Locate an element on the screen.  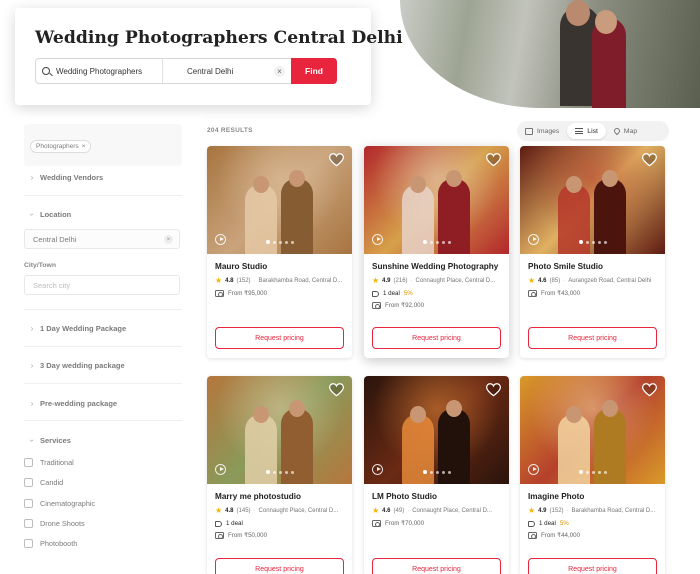
clear-location-filter-icon: × is located at coordinates (168, 239).